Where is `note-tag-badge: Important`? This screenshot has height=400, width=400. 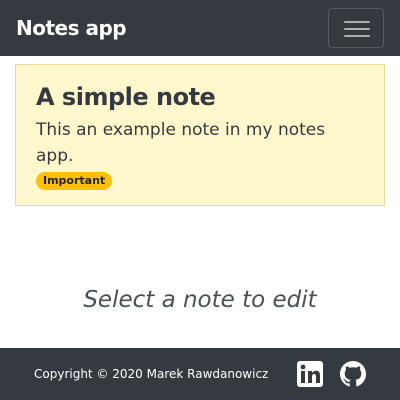 note-tag-badge: Important is located at coordinates (74, 181).